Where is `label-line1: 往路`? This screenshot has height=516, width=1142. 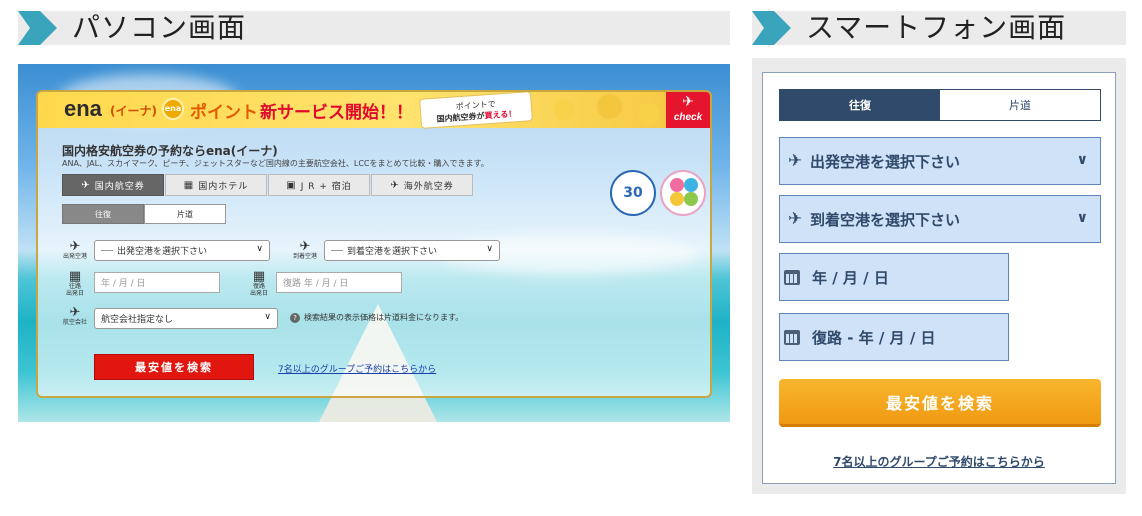
label-line1: 往路 is located at coordinates (74, 286).